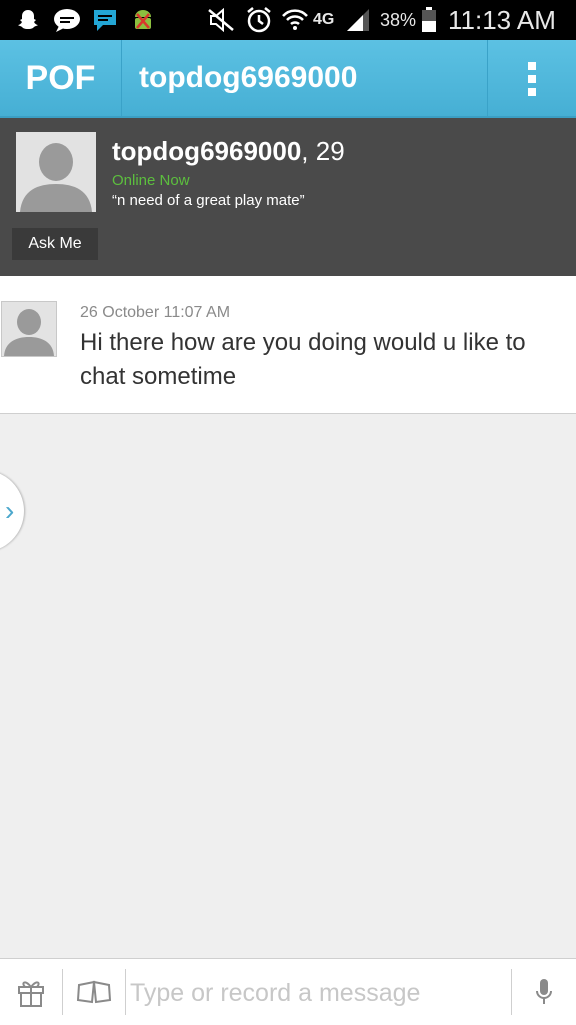  Describe the element at coordinates (318, 993) in the screenshot. I see `message-input` at that location.